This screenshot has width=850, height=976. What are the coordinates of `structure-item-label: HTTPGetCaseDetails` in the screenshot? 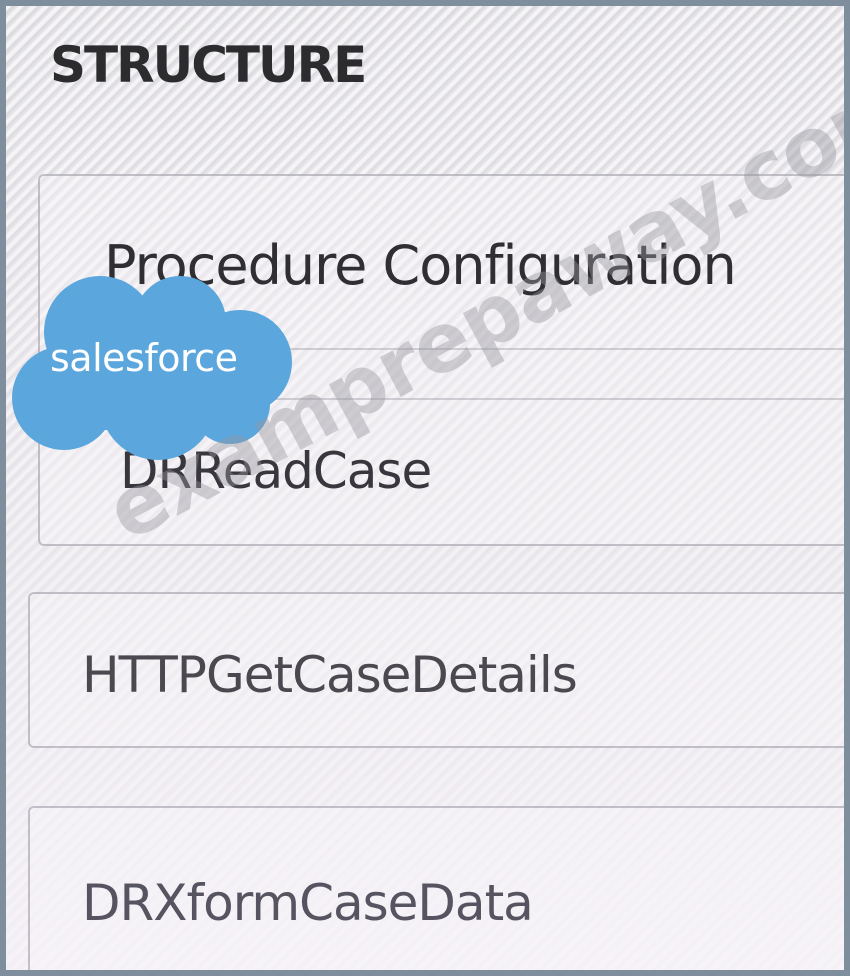 It's located at (330, 675).